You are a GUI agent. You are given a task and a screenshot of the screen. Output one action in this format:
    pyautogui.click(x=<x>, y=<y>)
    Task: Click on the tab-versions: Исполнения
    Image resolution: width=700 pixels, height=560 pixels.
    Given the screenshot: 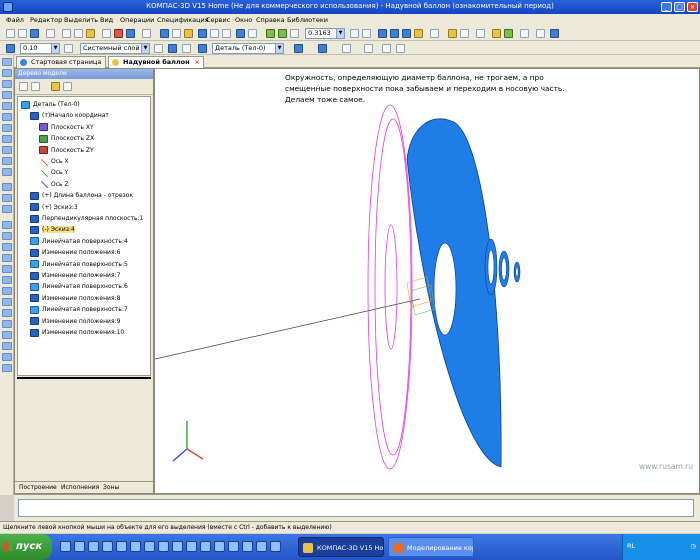 What is the action you would take?
    pyautogui.click(x=80, y=487)
    